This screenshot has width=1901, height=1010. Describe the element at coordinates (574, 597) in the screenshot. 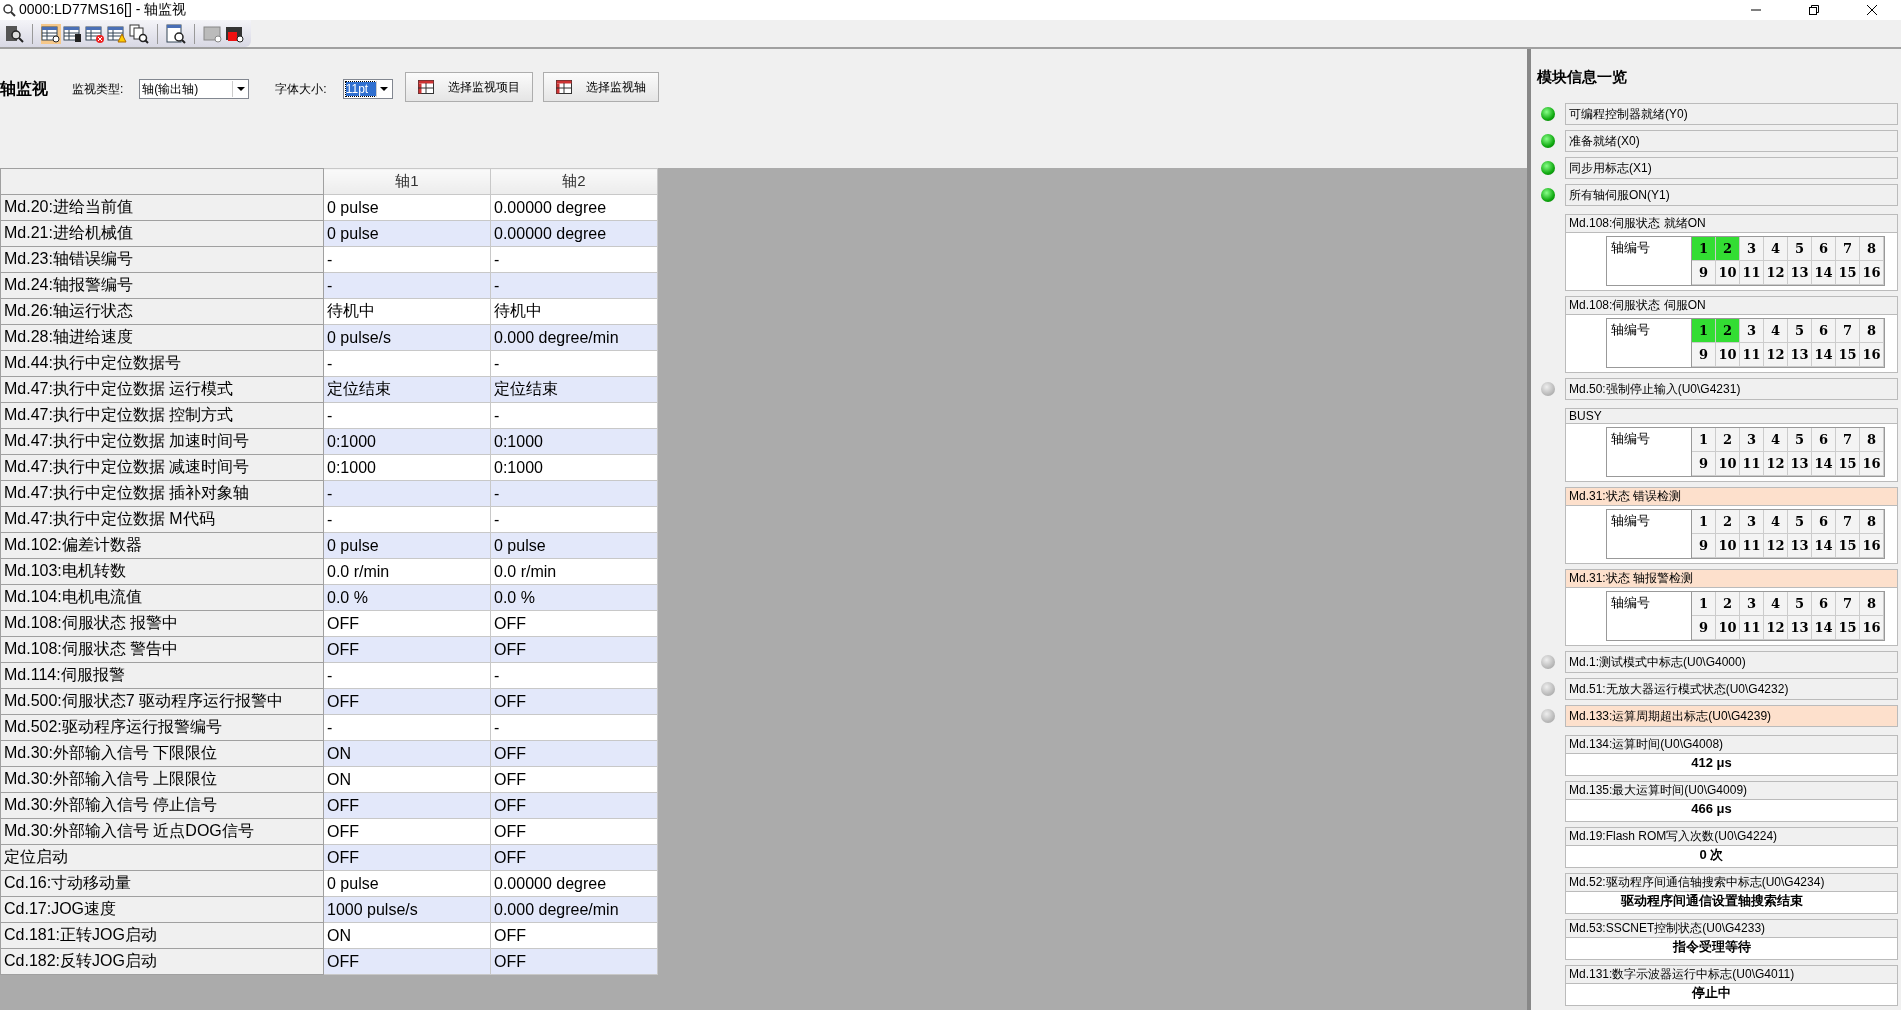

I see `table-cell: 0.0 %` at that location.